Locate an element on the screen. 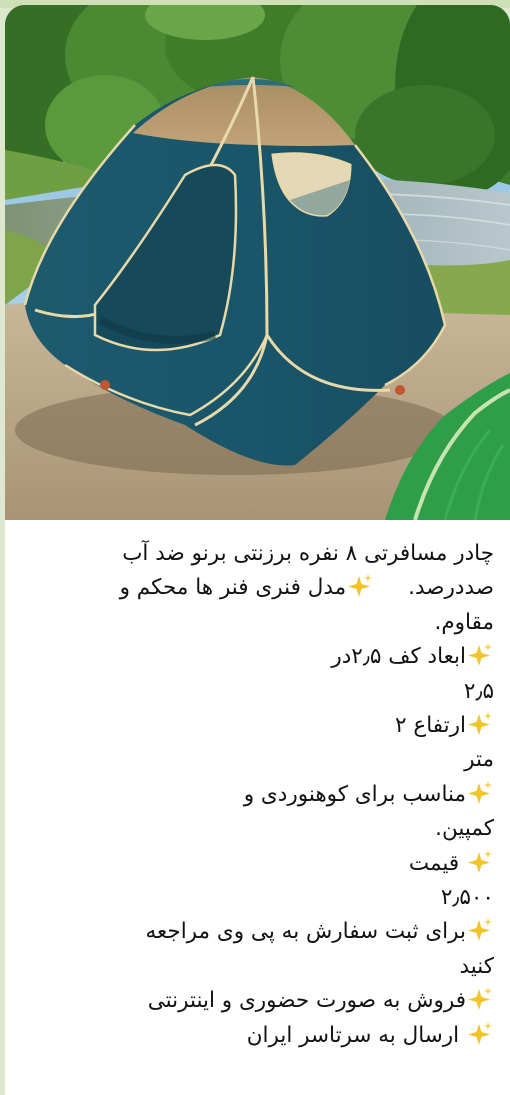  caption-line-14: فروش به صورت حضوری و اینترنتی is located at coordinates (265, 1001).